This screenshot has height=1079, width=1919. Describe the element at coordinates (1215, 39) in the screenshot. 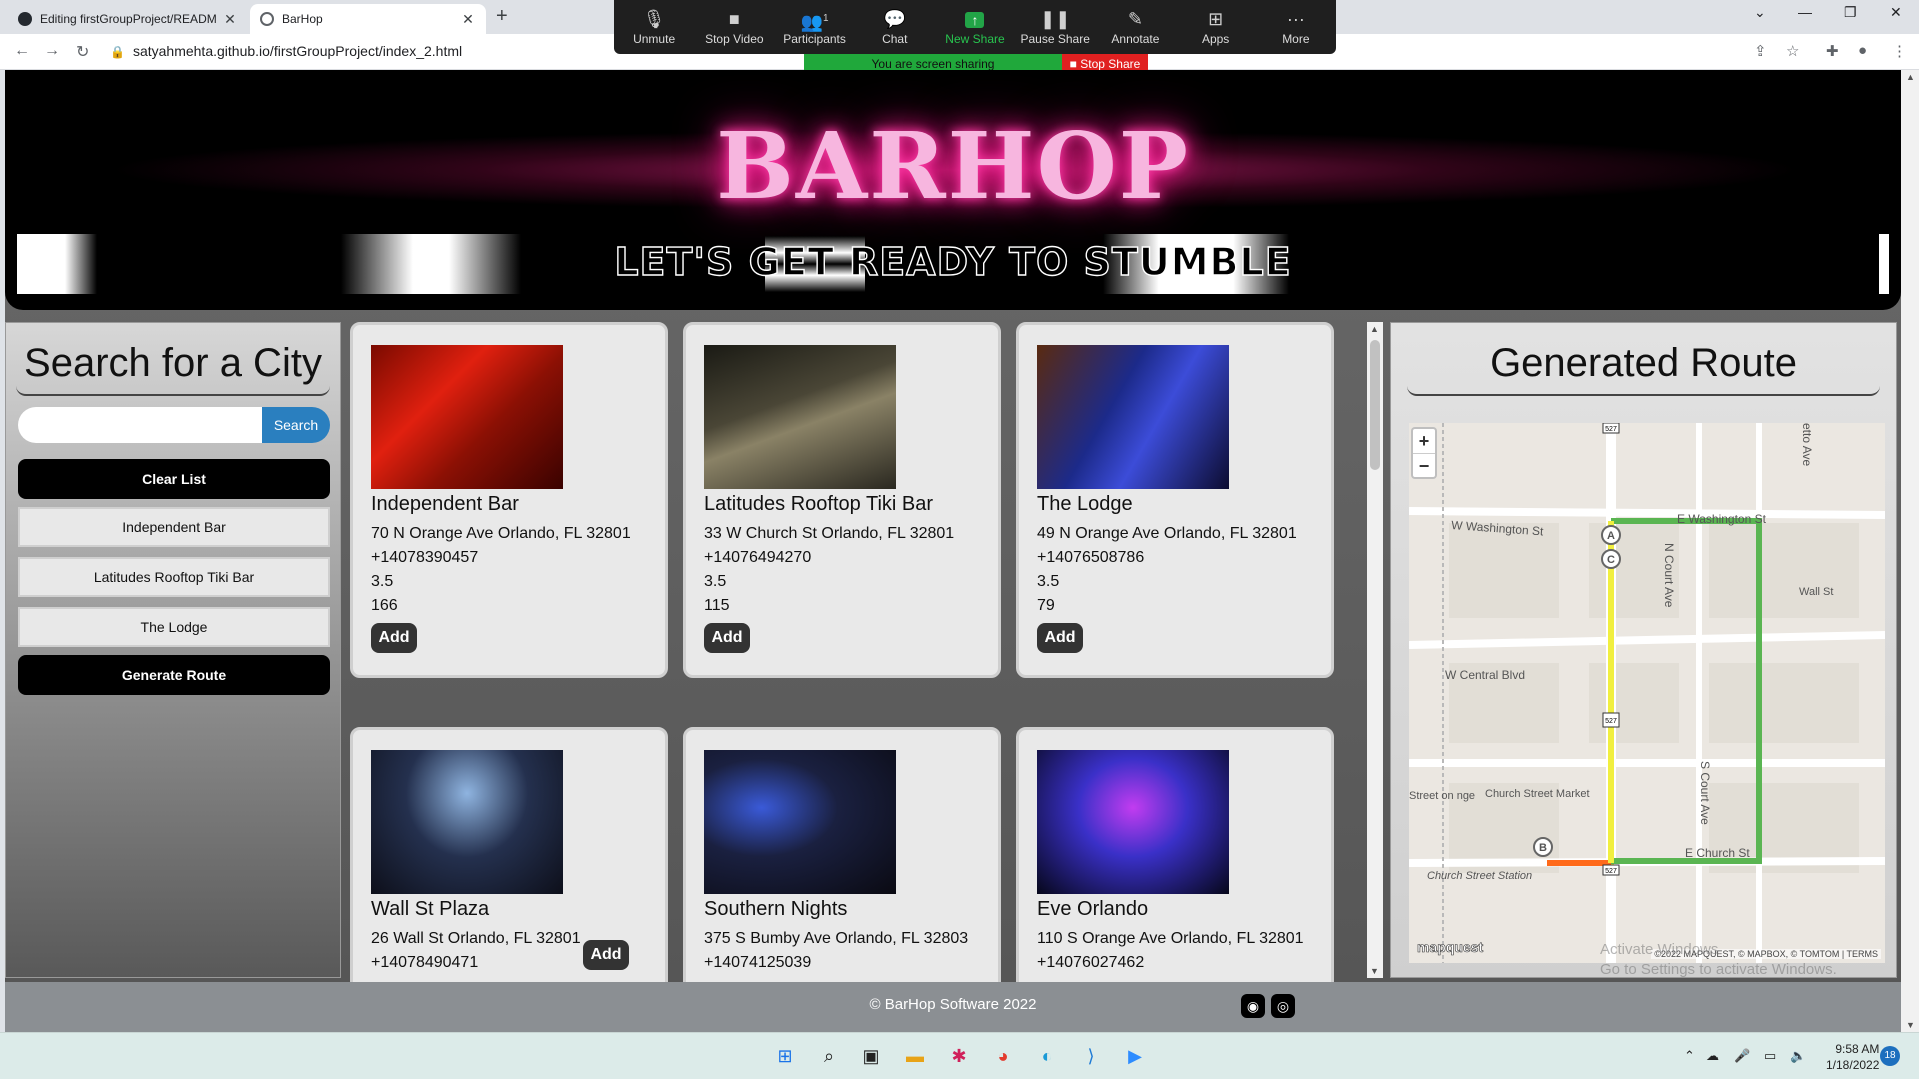

I see `apps-label: Apps` at that location.